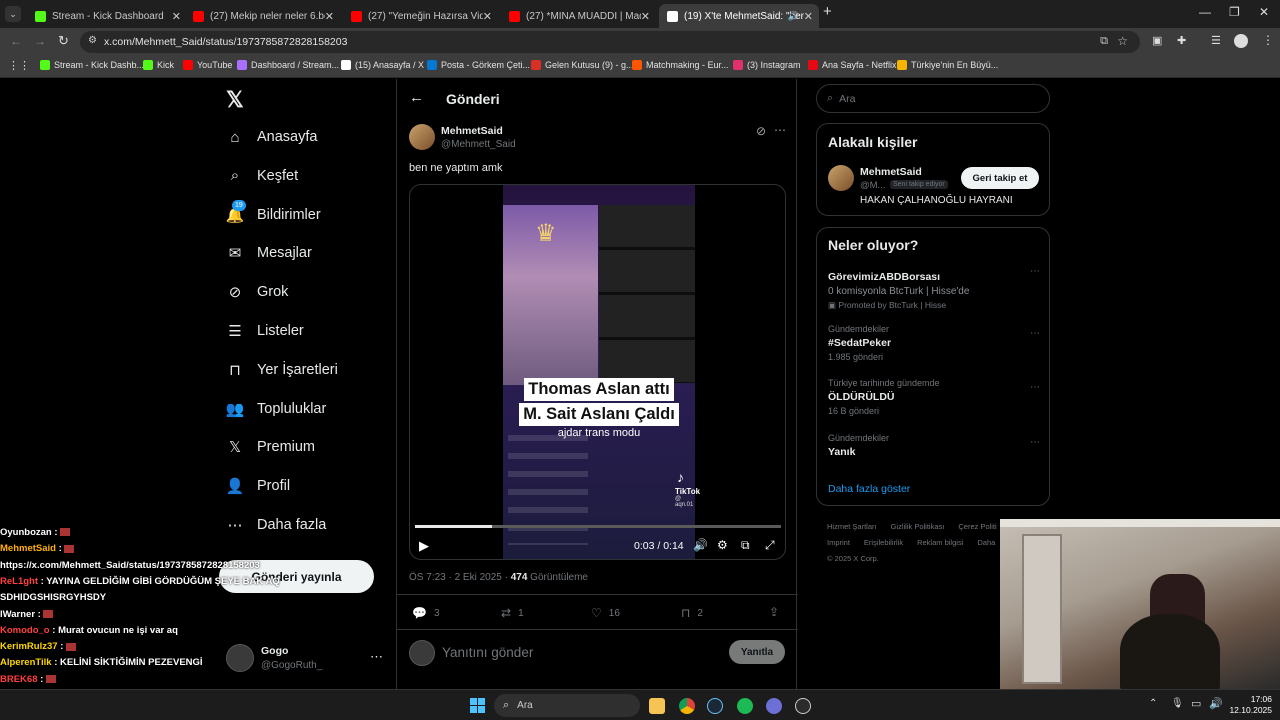 The image size is (1280, 720). I want to click on video-progress-track, so click(598, 526).